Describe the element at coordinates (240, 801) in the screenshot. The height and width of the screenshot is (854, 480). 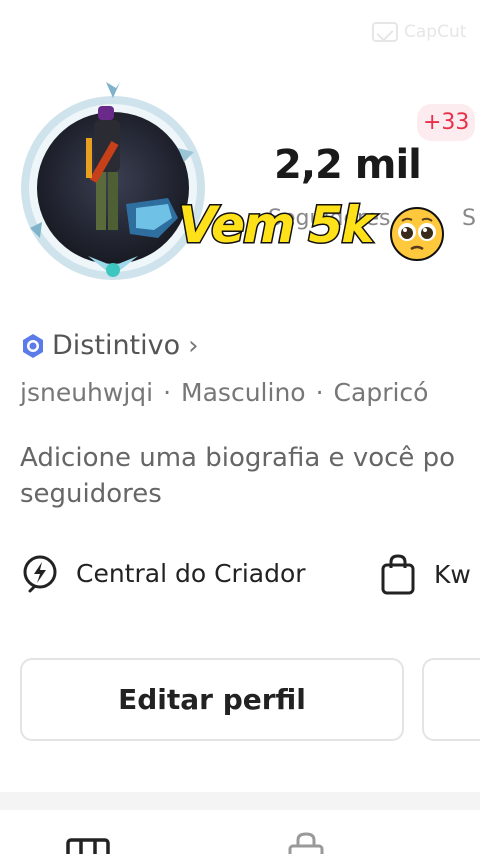
I see `section-divider` at that location.